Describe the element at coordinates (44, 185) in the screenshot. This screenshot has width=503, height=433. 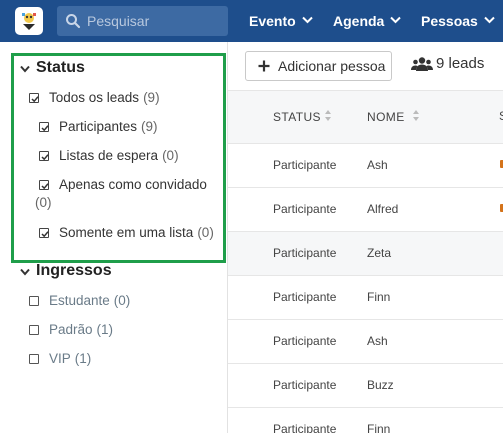
I see `checkbox-apenas-como-convidado` at that location.